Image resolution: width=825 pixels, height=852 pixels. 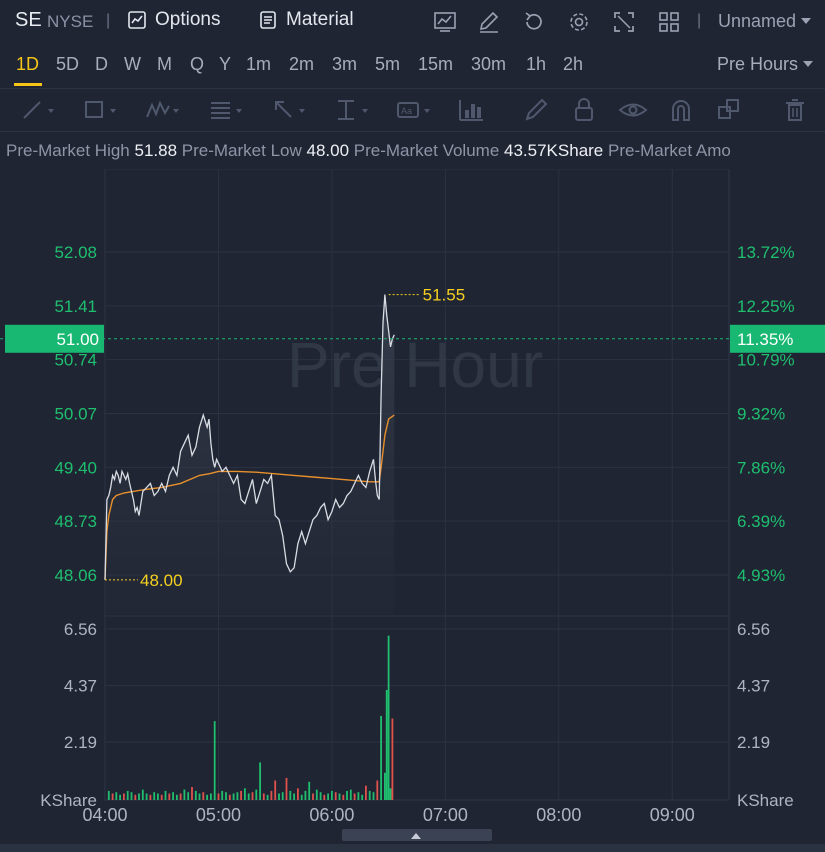 What do you see at coordinates (444, 295) in the screenshot?
I see `high-marker-label: 51.55` at bounding box center [444, 295].